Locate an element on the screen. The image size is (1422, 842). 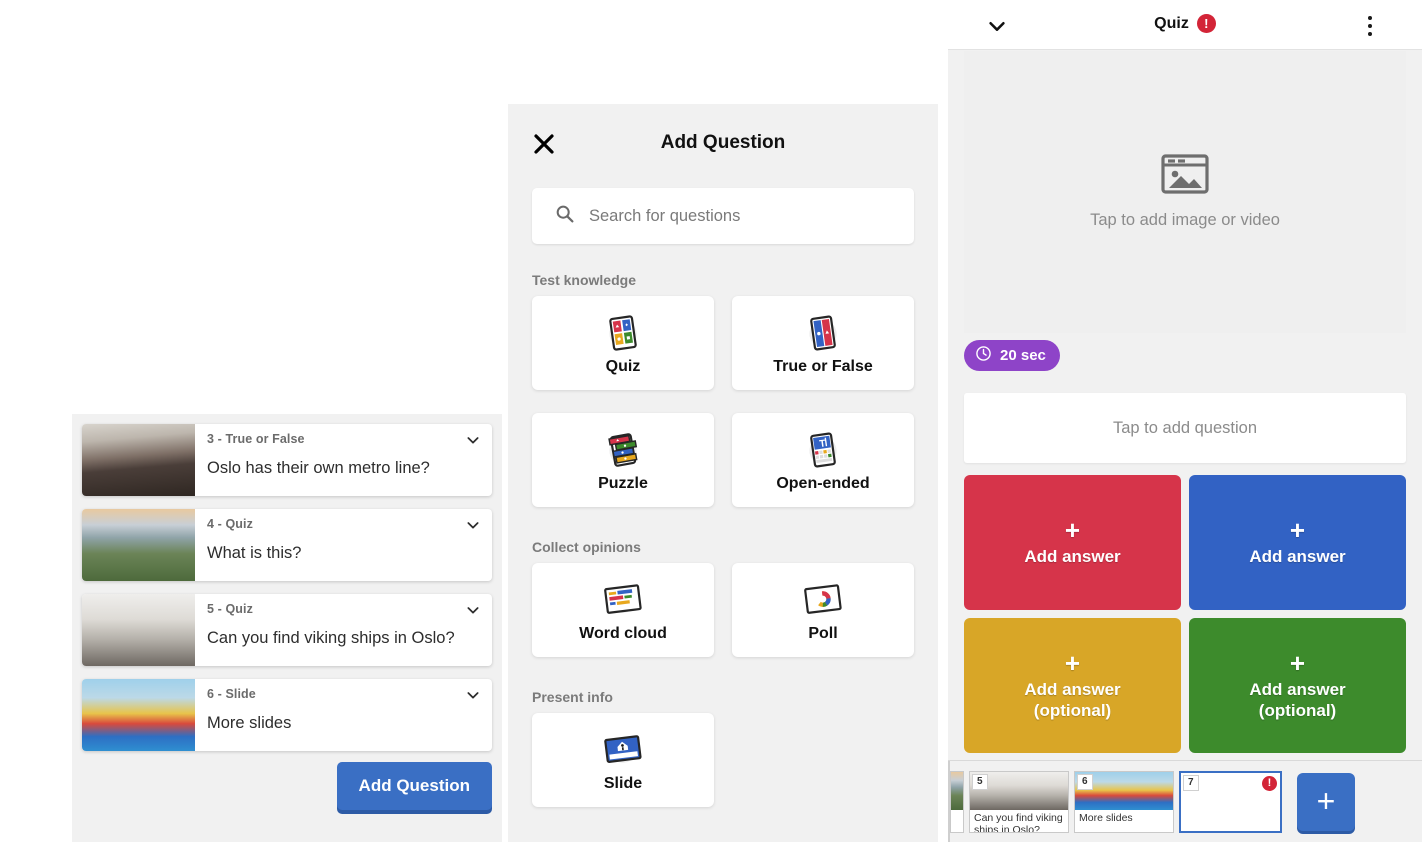
question-type-card-quiz: Quiz is located at coordinates (623, 343).